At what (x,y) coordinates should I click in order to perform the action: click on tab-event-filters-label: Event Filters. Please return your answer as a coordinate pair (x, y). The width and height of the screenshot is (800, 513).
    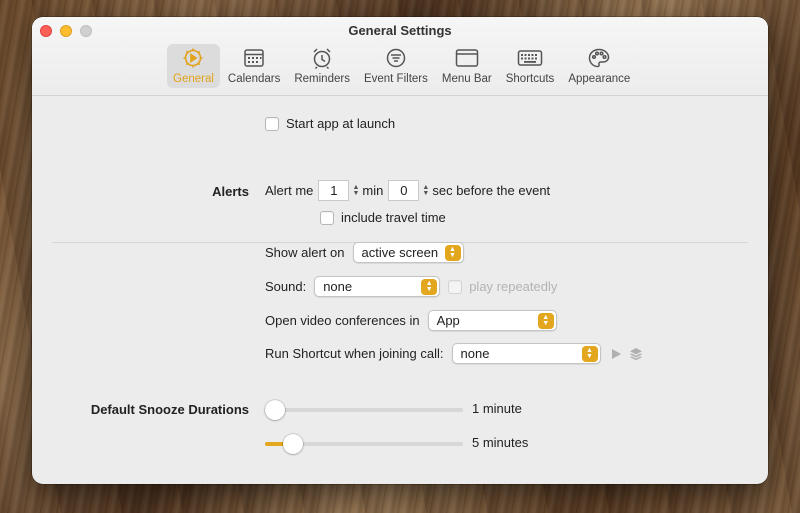
    Looking at the image, I should click on (395, 79).